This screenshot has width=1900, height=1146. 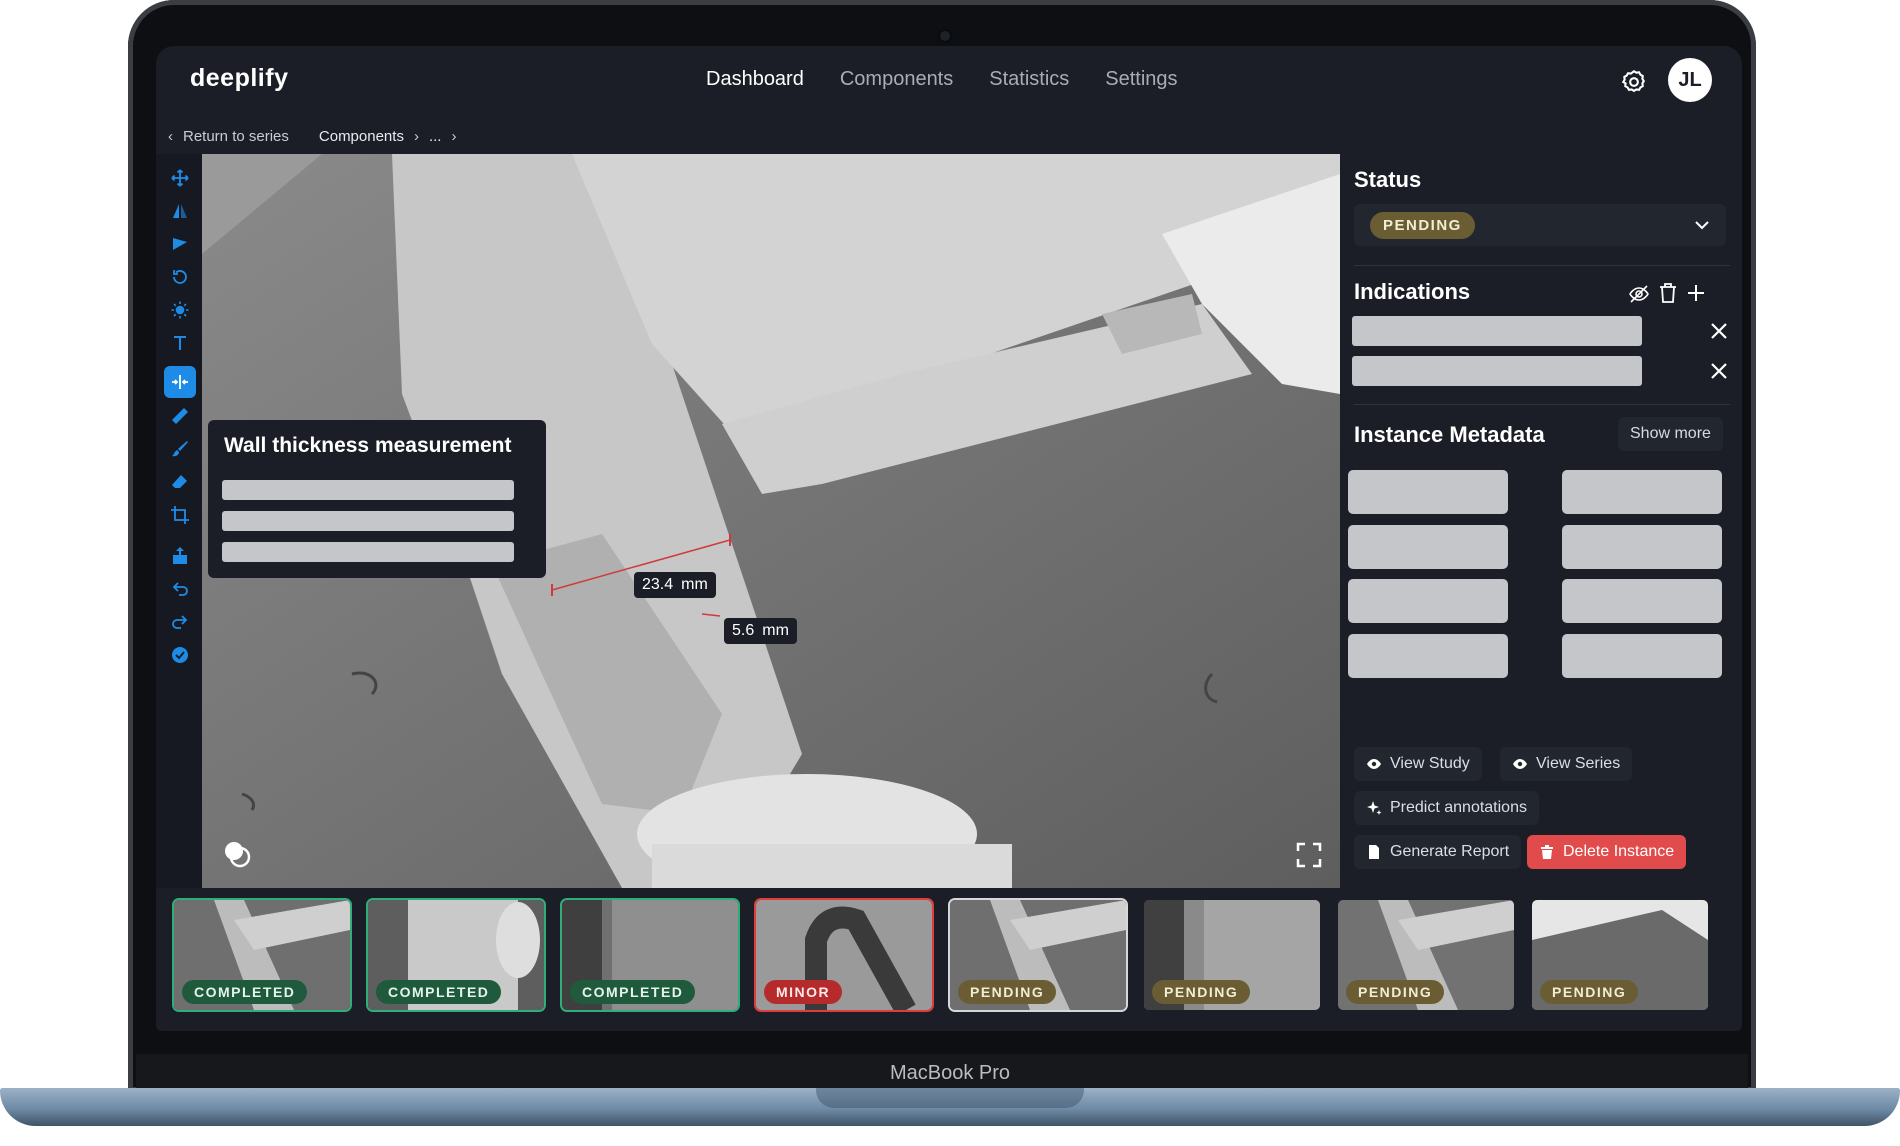 What do you see at coordinates (180, 416) in the screenshot?
I see `ruler-tool` at bounding box center [180, 416].